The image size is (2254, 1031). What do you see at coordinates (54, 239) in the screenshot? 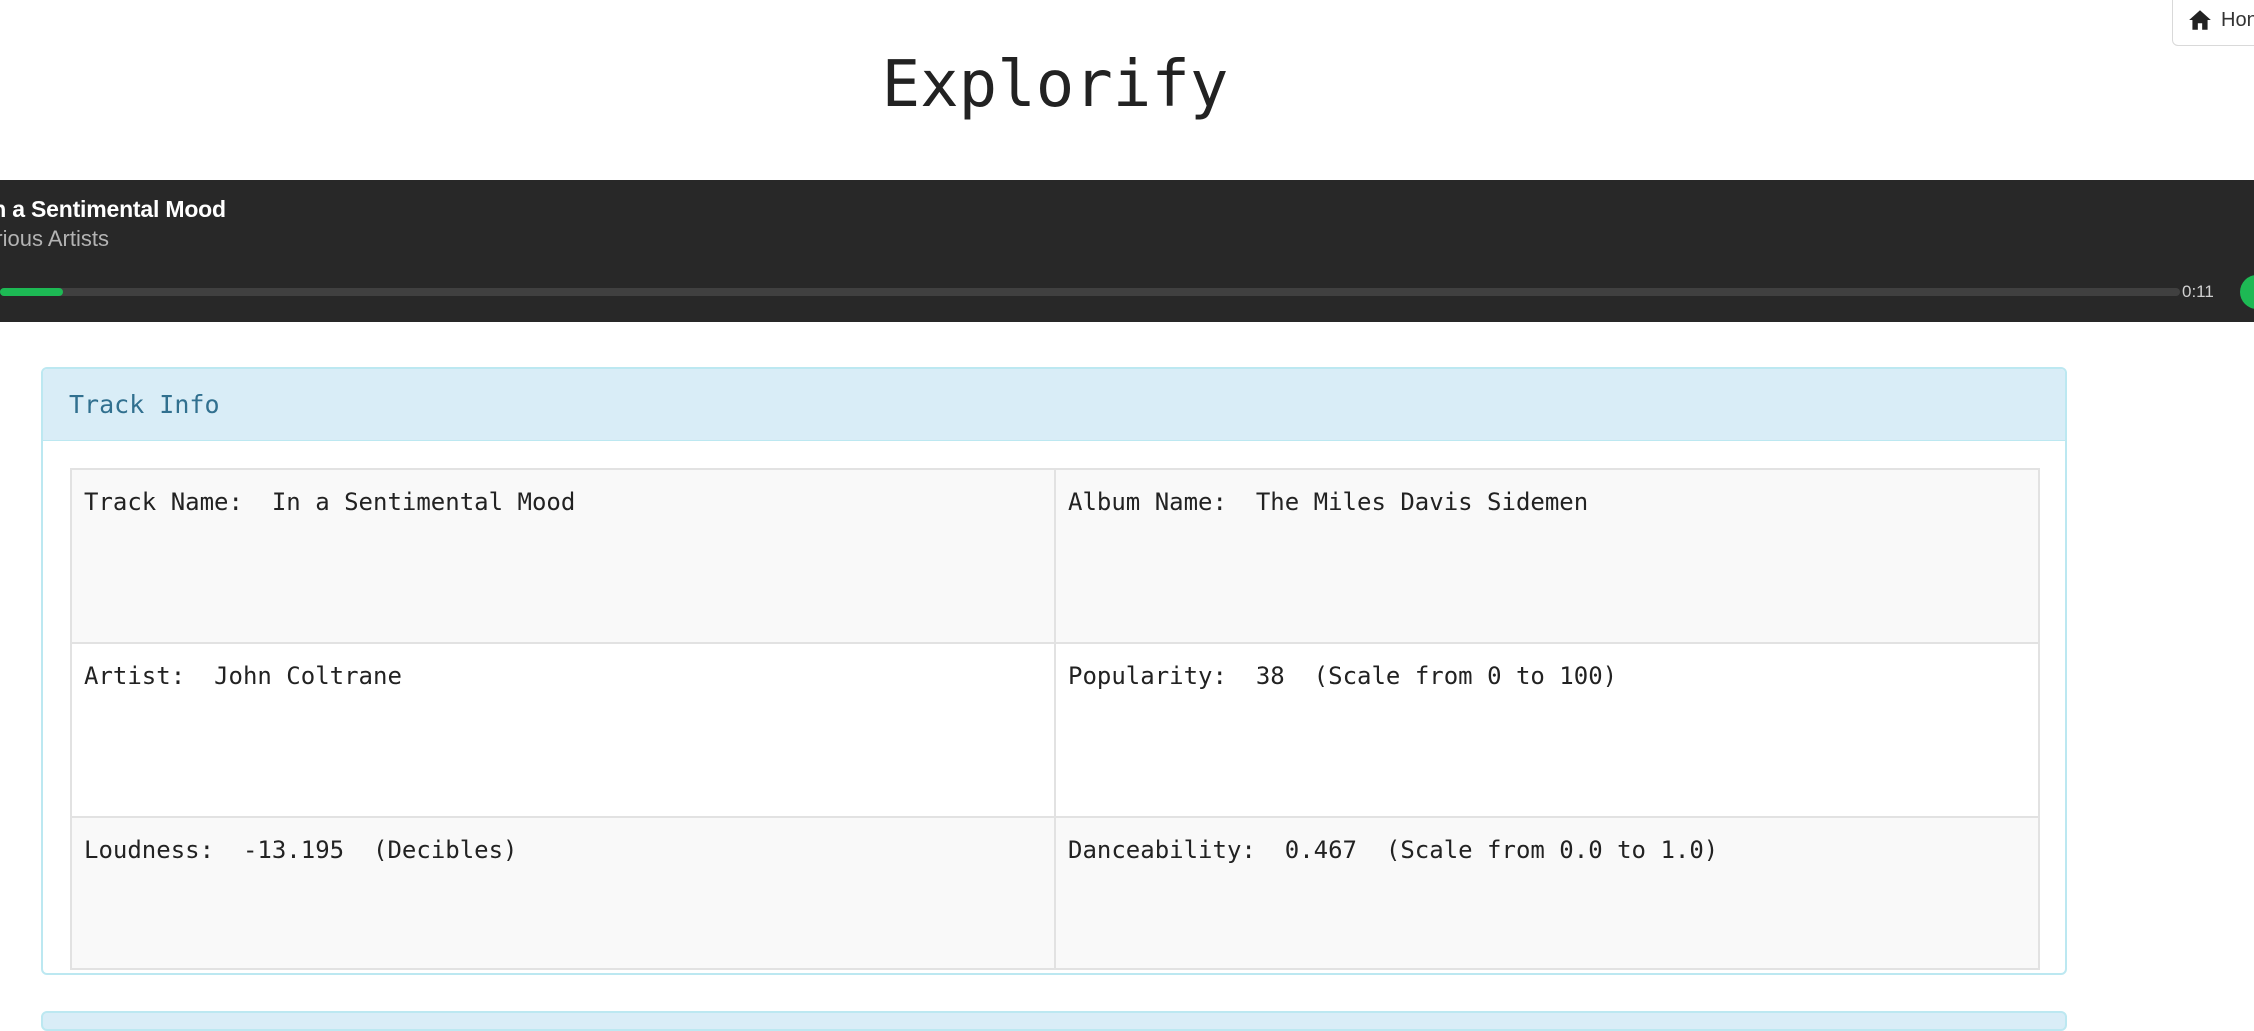
I see `player-artist: Various Artists` at bounding box center [54, 239].